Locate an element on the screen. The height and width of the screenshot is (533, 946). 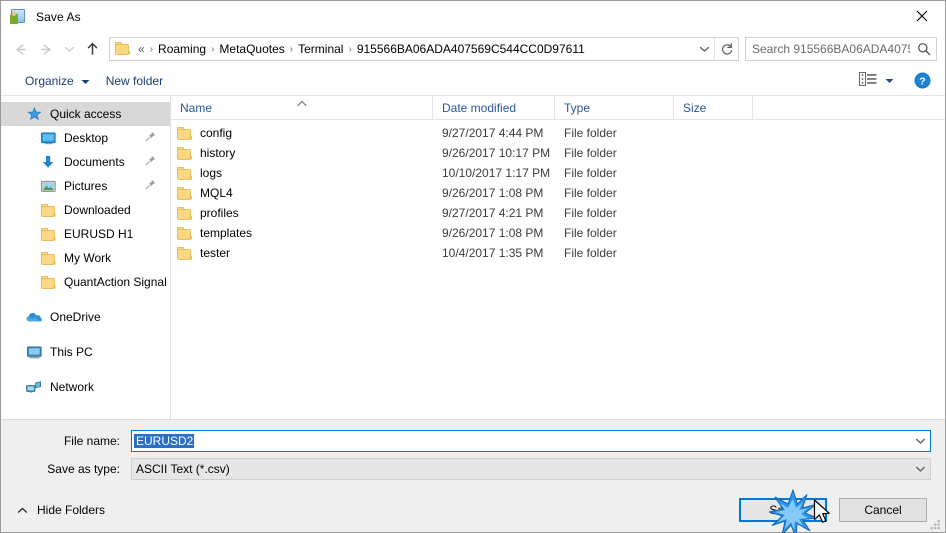
close-icon is located at coordinates (922, 16).